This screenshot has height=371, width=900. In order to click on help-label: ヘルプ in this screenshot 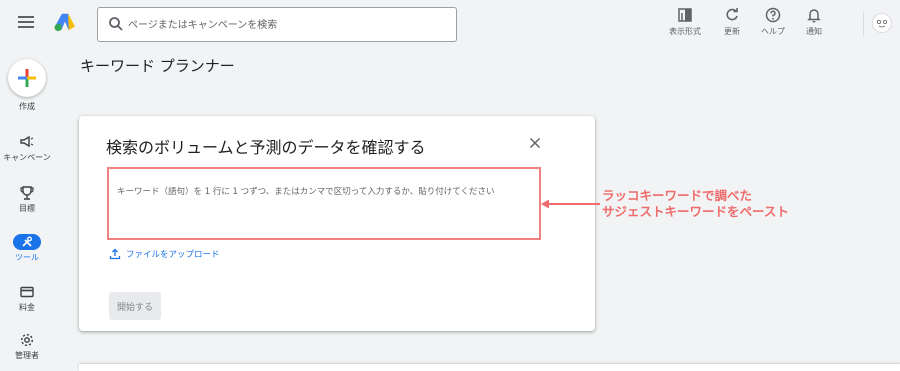, I will do `click(773, 31)`.